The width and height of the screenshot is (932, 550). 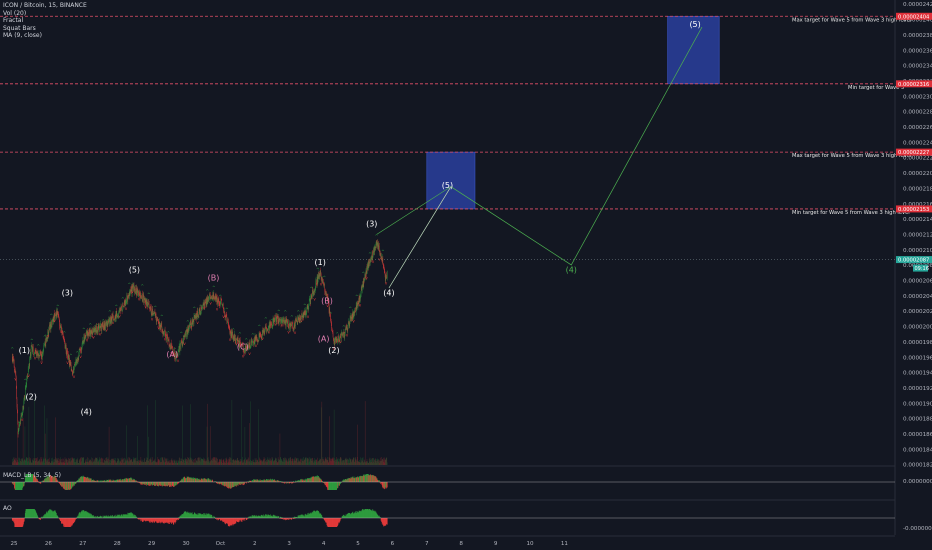 What do you see at coordinates (917, 389) in the screenshot?
I see `y-tick-label: 0.00001920` at bounding box center [917, 389].